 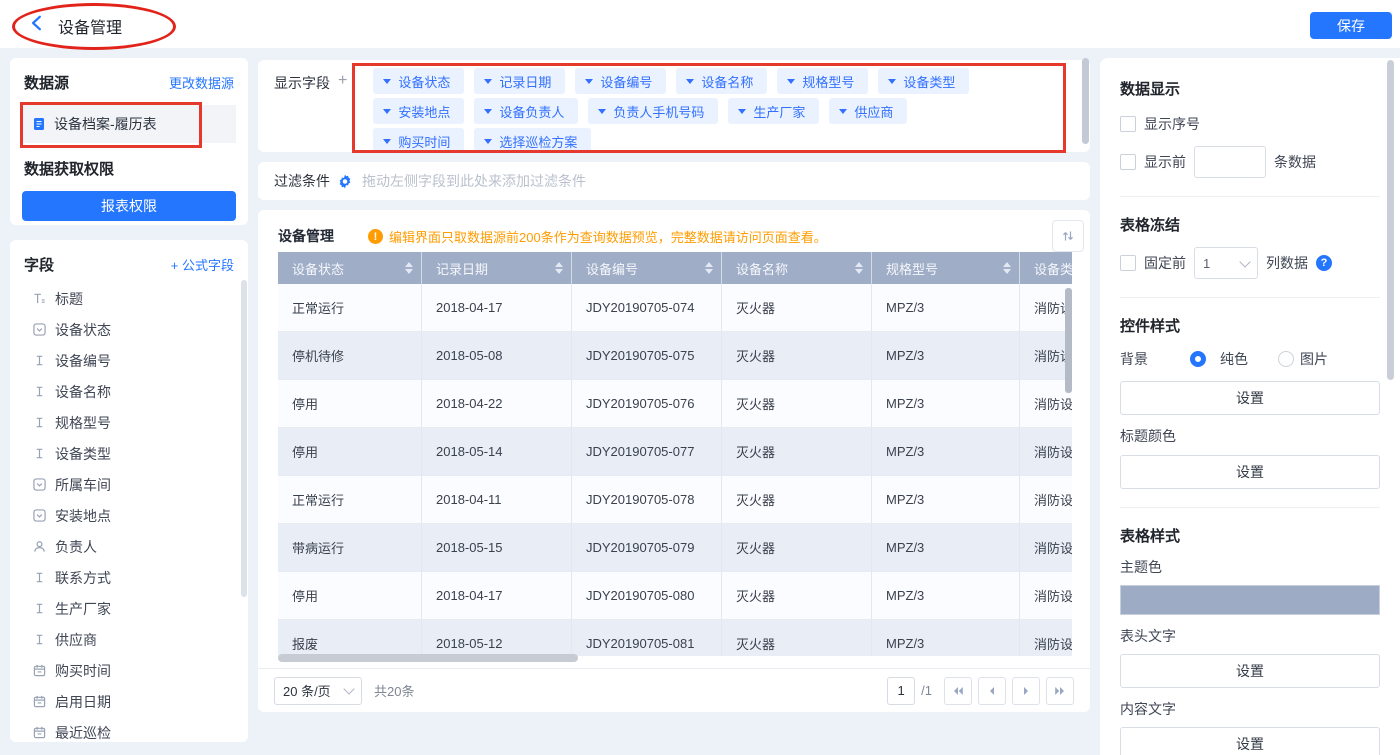 What do you see at coordinates (774, 111) in the screenshot?
I see `display-field-chip: 生产厂家` at bounding box center [774, 111].